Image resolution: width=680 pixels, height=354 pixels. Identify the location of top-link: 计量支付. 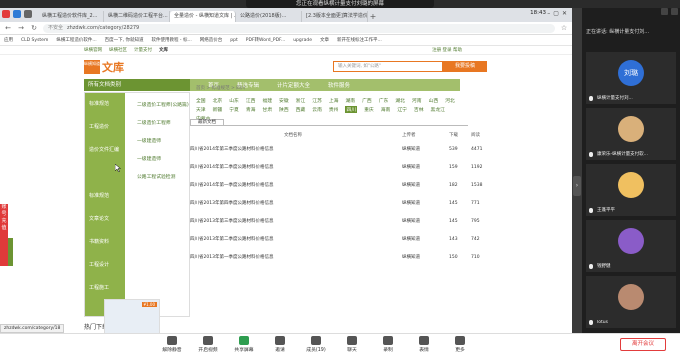
(143, 50).